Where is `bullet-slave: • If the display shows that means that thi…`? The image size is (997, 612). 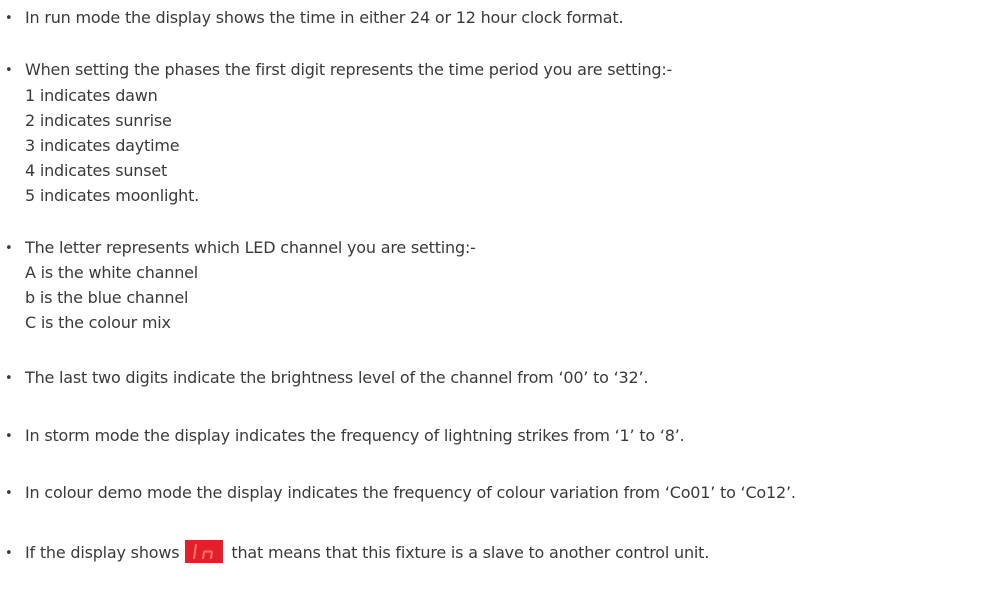 bullet-slave: • If the display shows that means that thi… is located at coordinates (357, 552).